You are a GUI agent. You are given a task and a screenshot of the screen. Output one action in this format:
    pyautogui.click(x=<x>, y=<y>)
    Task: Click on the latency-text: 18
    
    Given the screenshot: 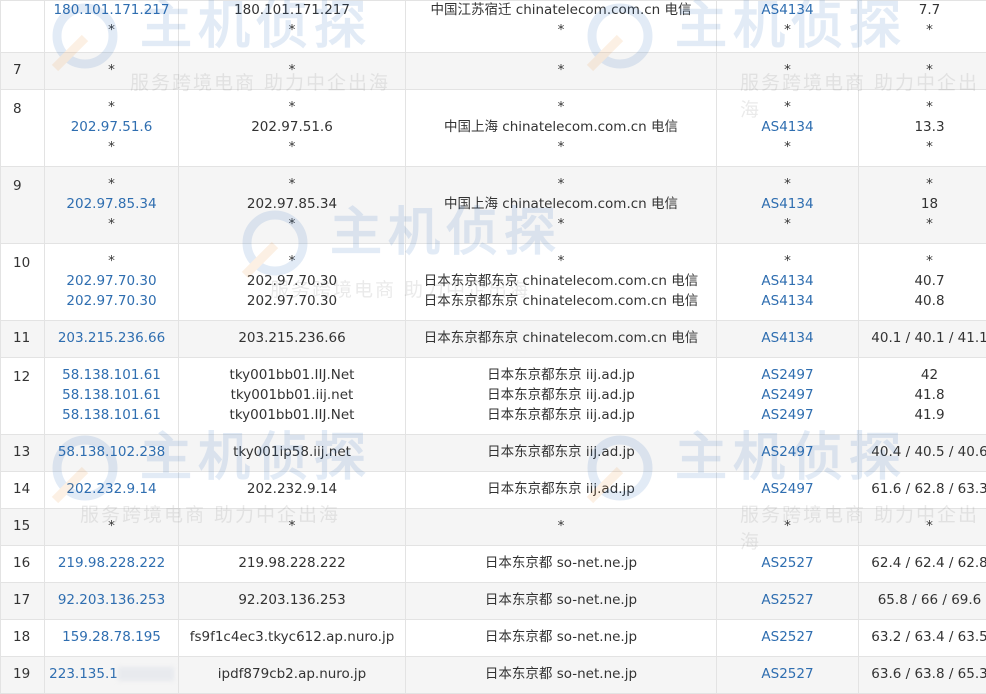 What is the action you would take?
    pyautogui.click(x=922, y=205)
    